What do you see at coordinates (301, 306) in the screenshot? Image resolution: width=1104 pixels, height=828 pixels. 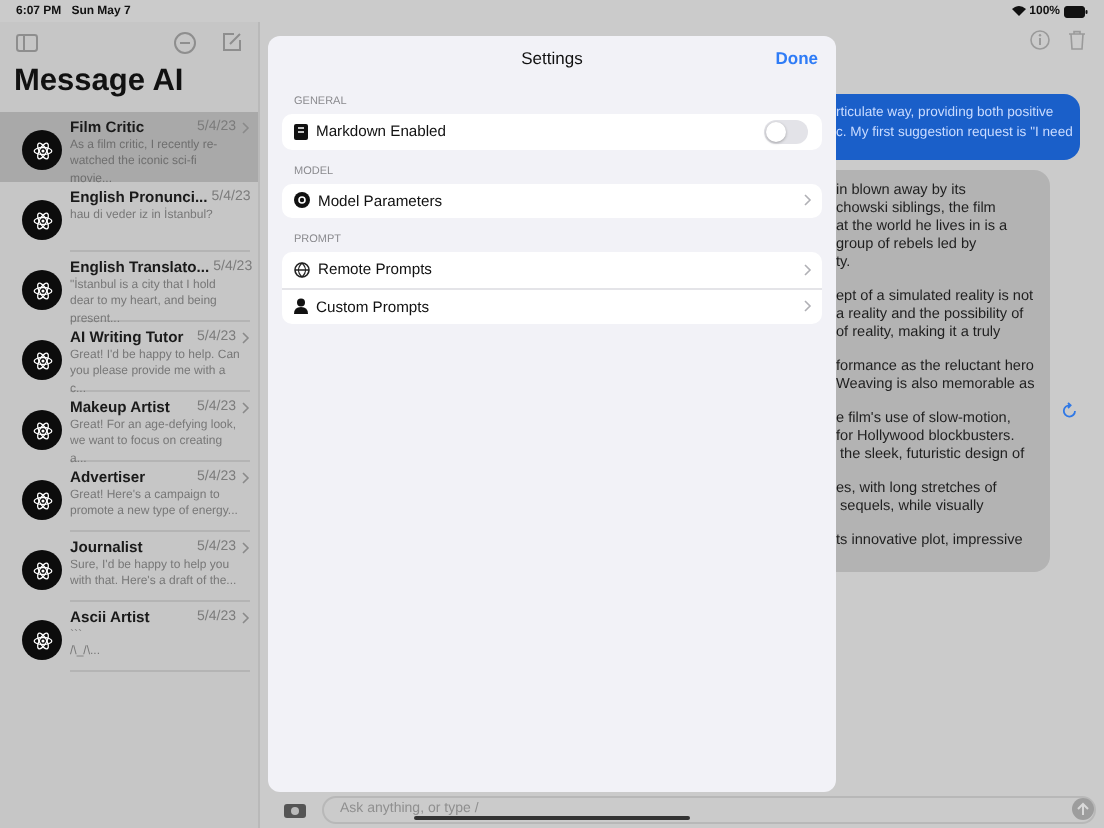 I see `person-icon` at bounding box center [301, 306].